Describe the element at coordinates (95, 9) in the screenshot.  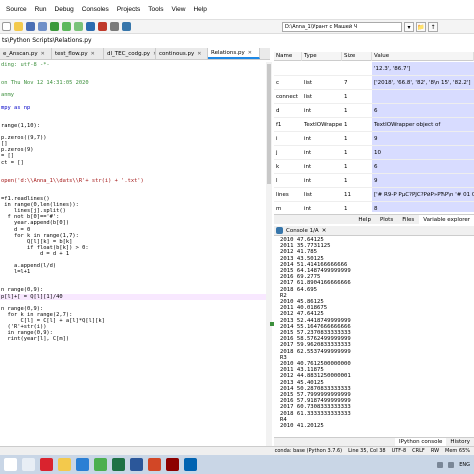
I see `menu-item-consoles: Consoles` at that location.